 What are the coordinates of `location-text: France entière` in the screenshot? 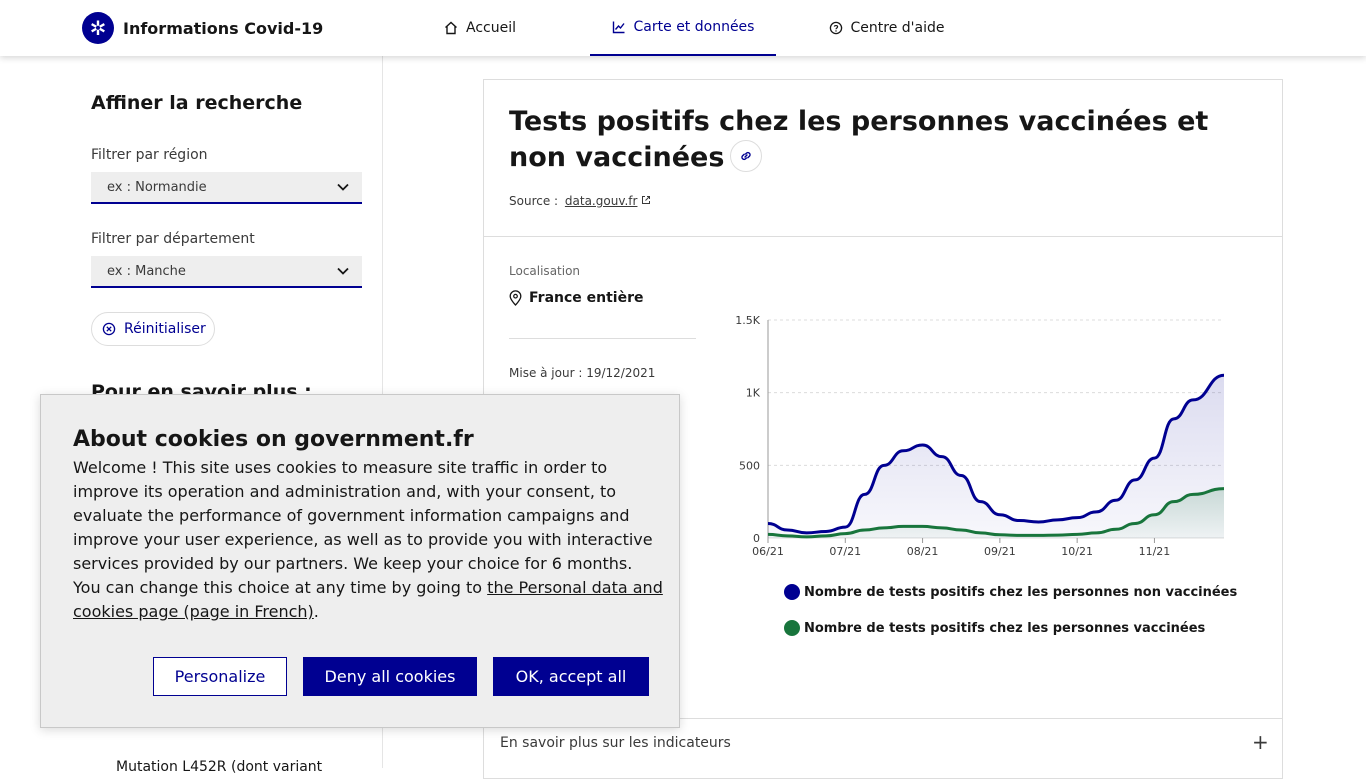 It's located at (586, 298).